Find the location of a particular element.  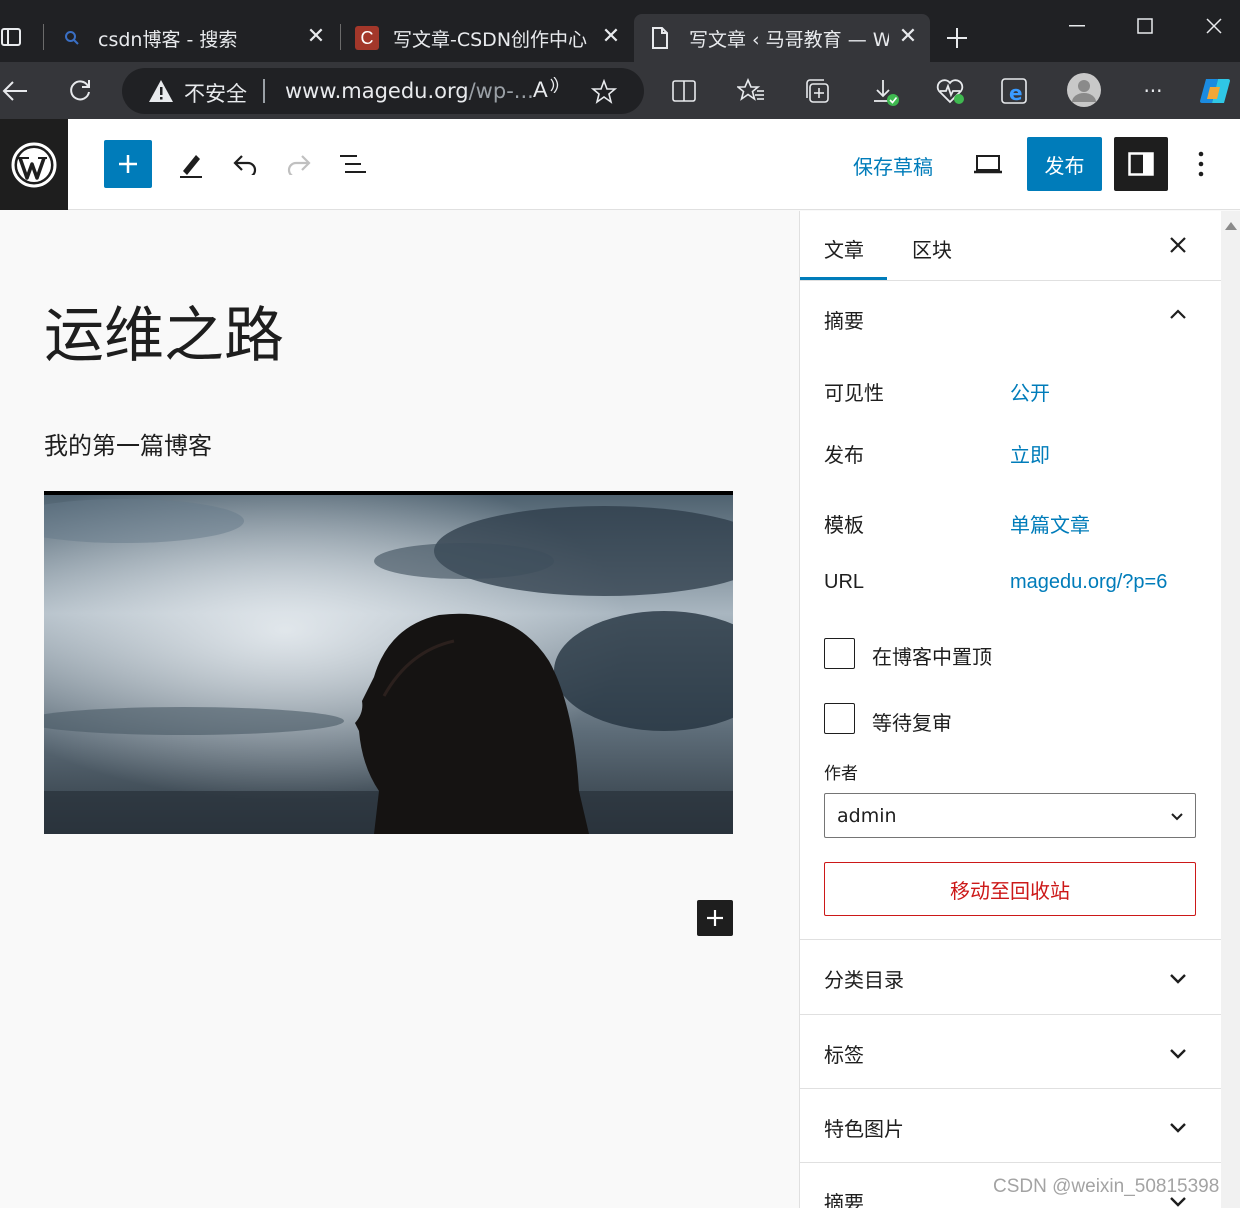

split-screen-icon is located at coordinates (684, 91).